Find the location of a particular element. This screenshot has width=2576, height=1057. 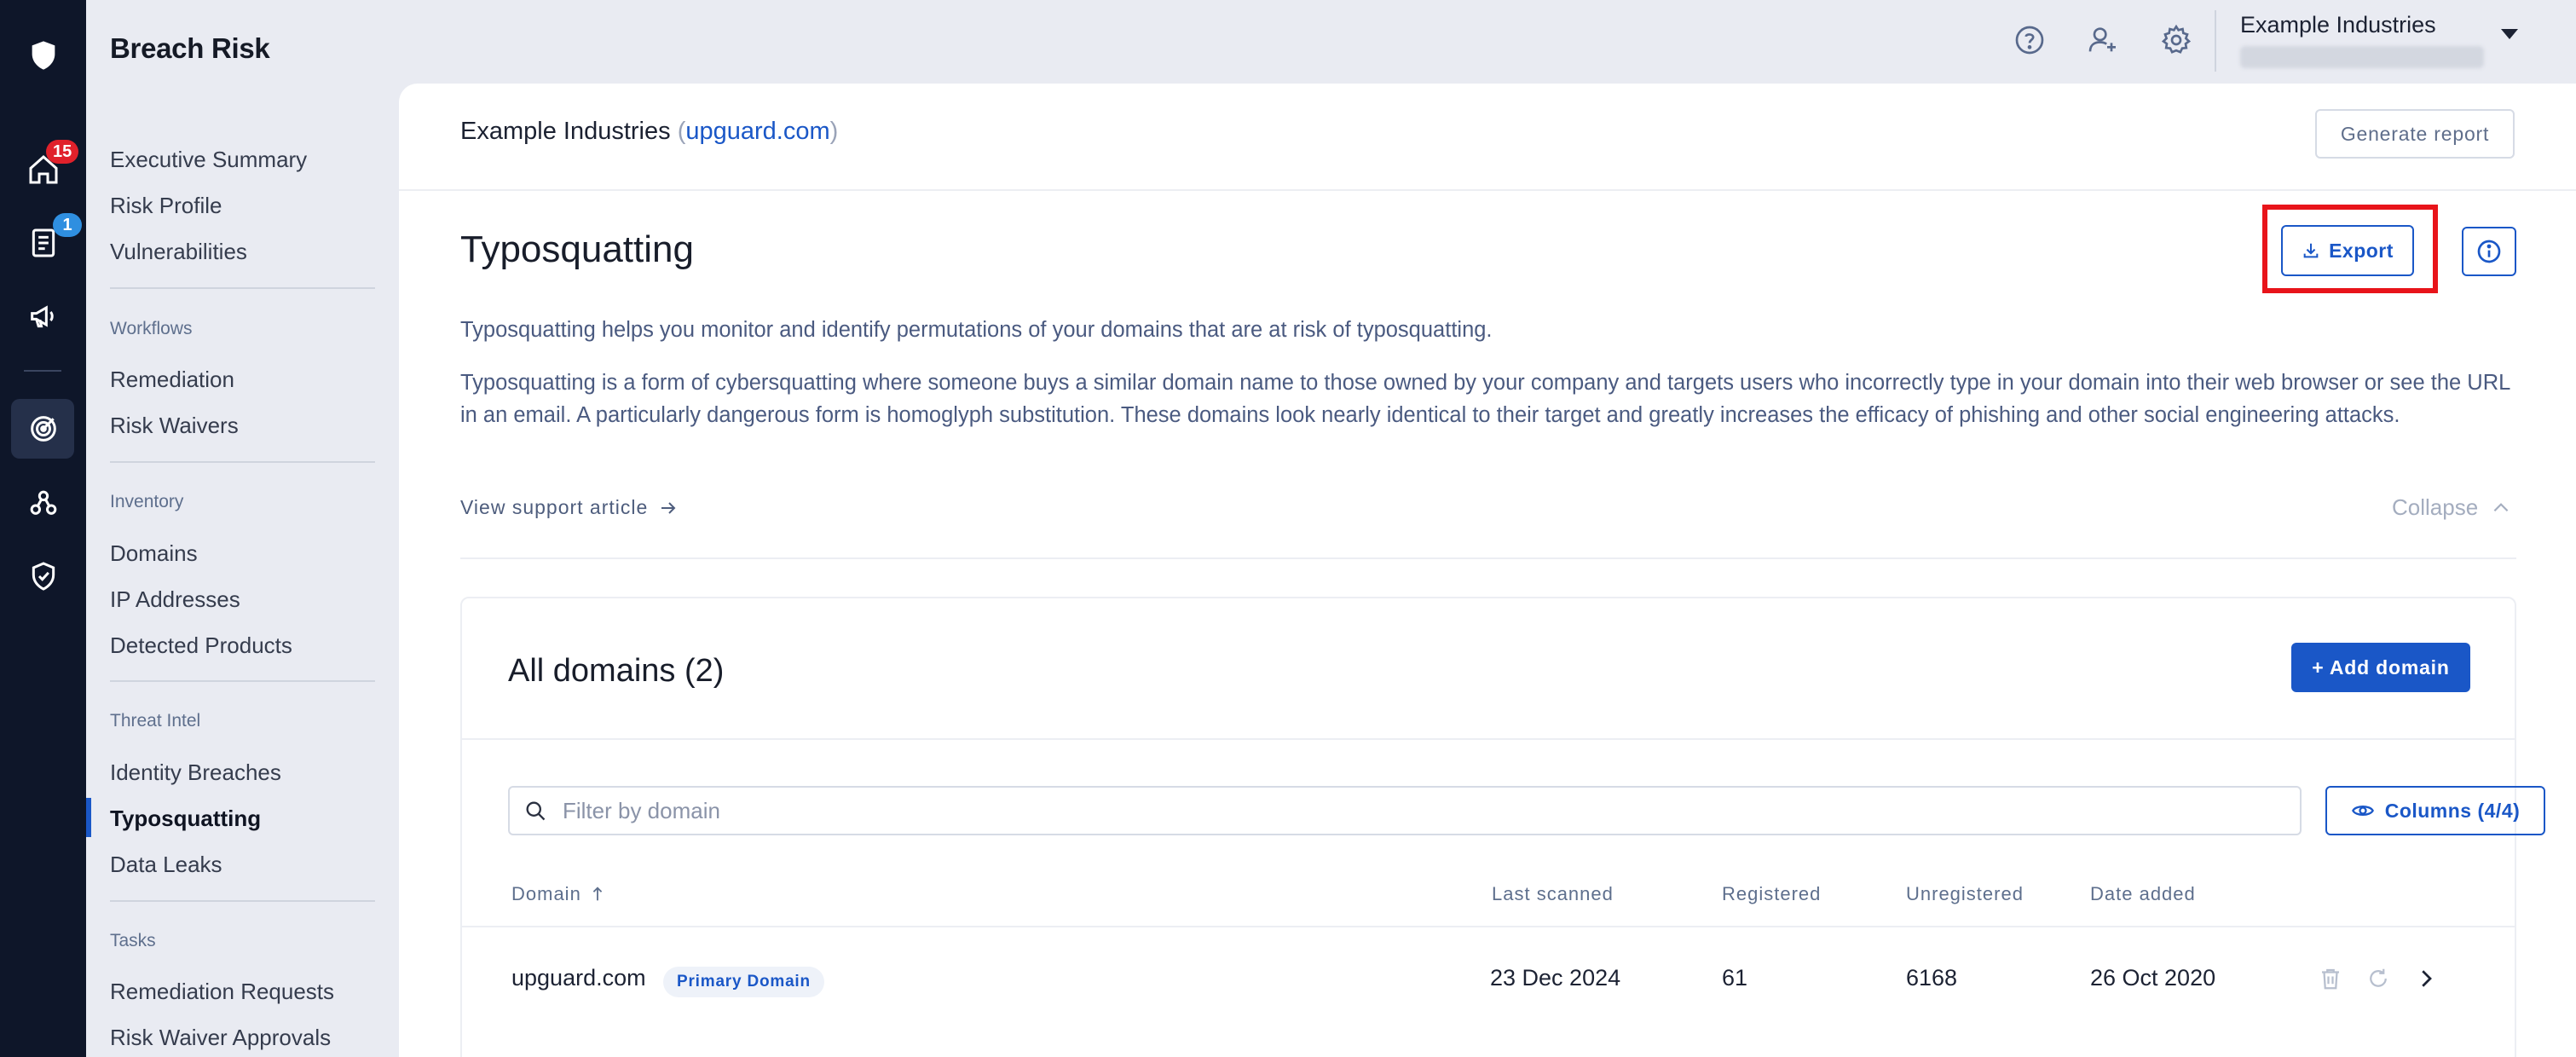

help-icon is located at coordinates (2029, 40).